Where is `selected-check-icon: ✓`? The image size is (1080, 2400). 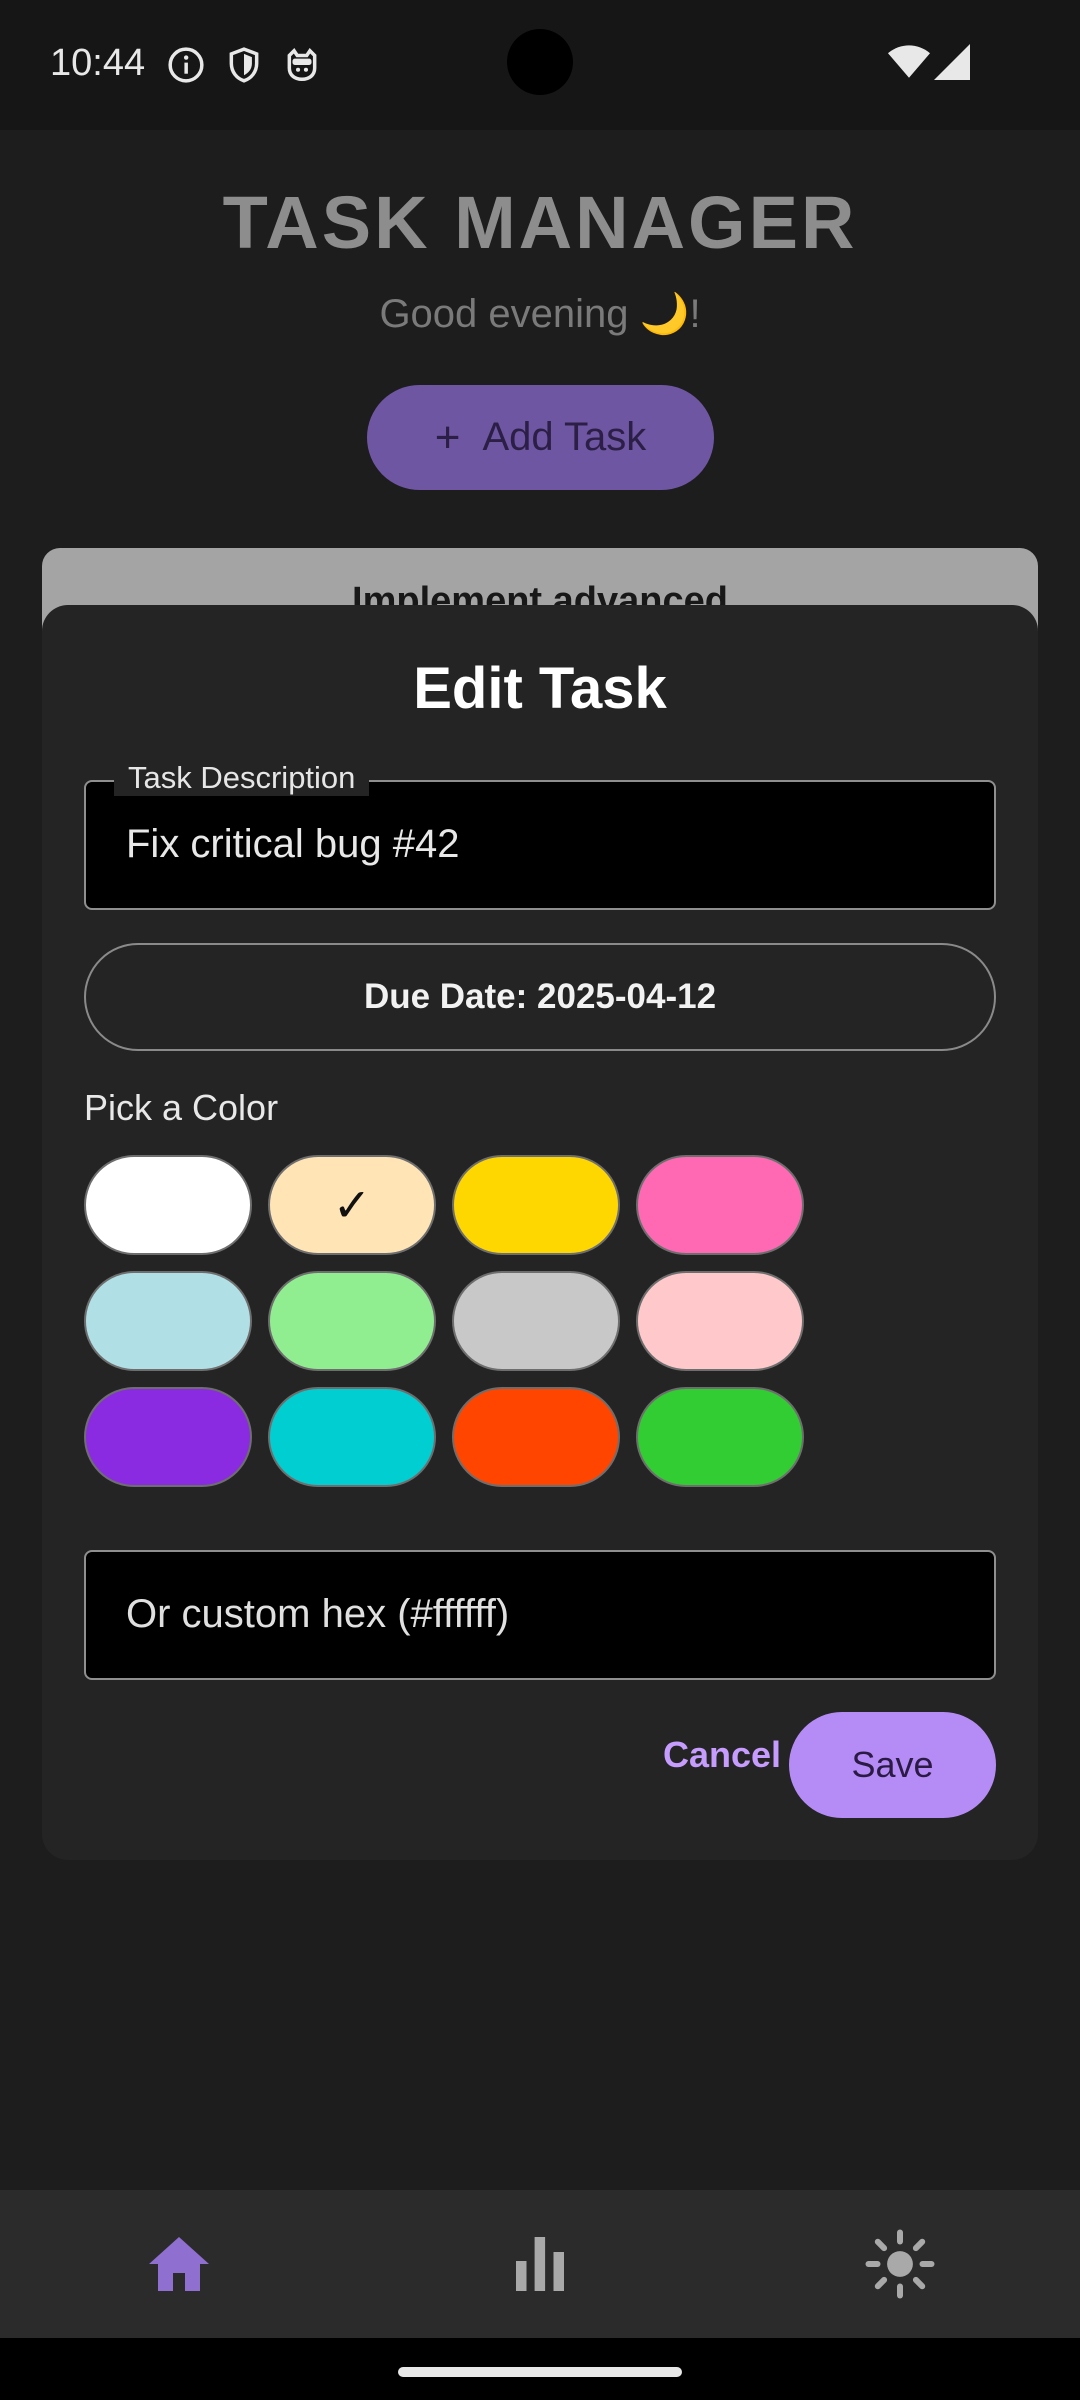
selected-check-icon: ✓ is located at coordinates (352, 1205).